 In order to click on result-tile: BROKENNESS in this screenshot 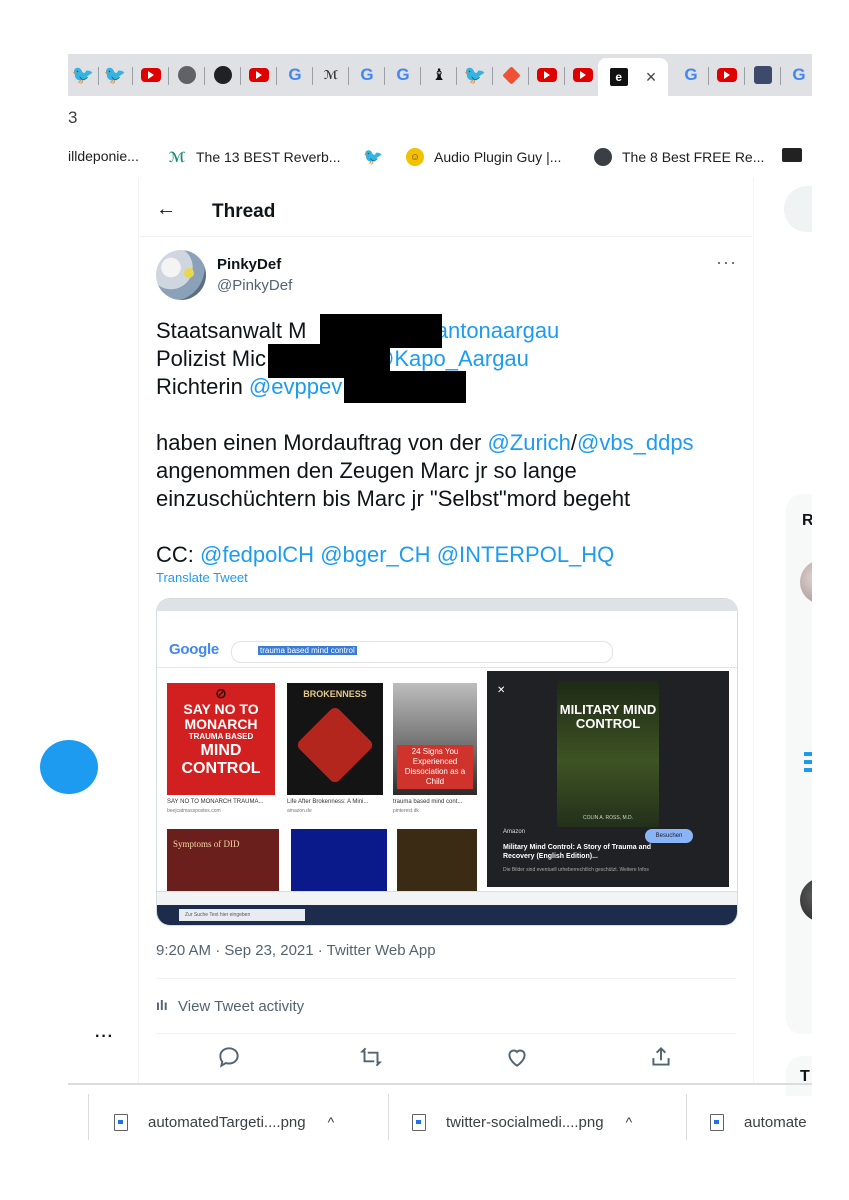, I will do `click(335, 739)`.